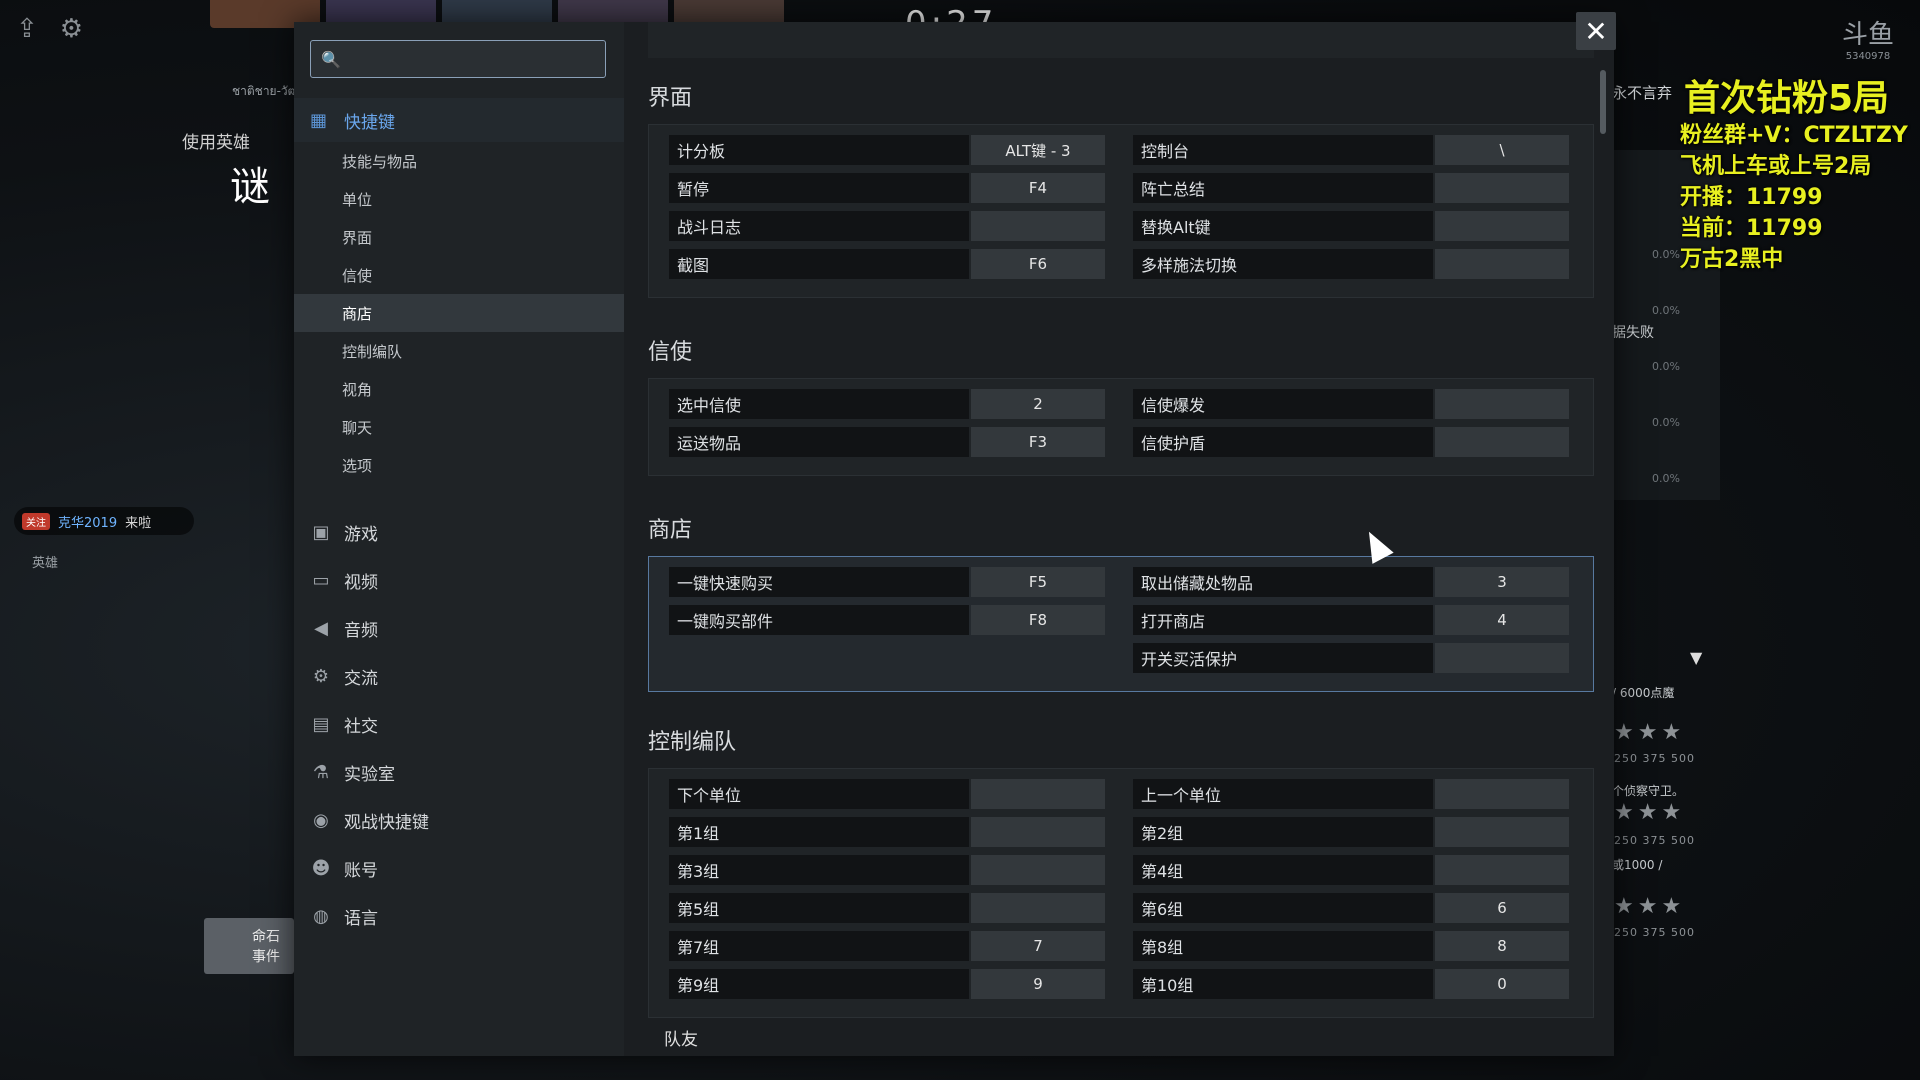  What do you see at coordinates (1353, 984) in the screenshot?
I see `hotkey-row: 第10组 0` at bounding box center [1353, 984].